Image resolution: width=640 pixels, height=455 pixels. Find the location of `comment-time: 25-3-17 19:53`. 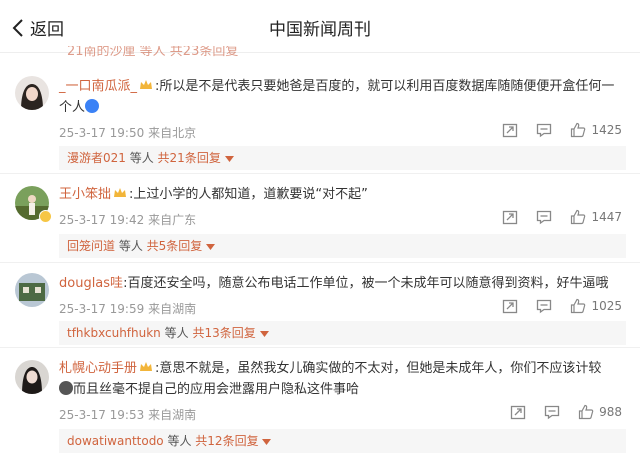

comment-time: 25-3-17 19:53 is located at coordinates (102, 415).